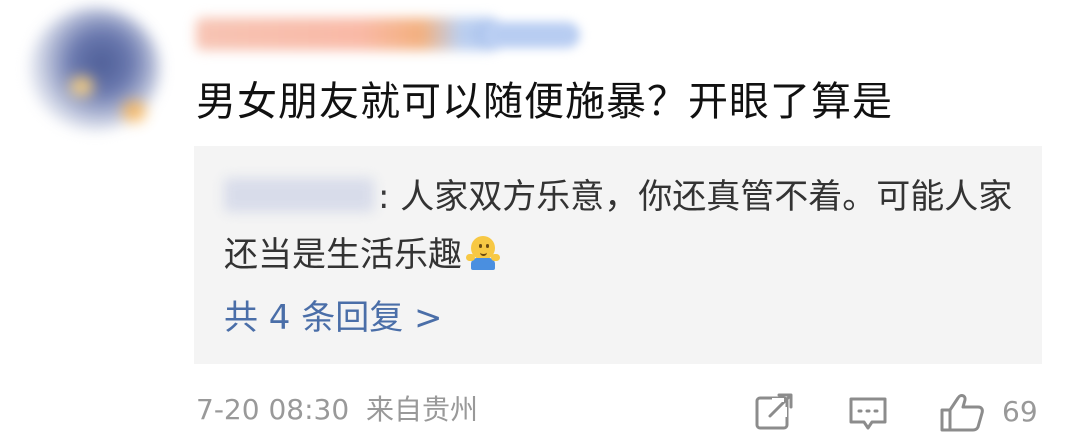 The image size is (1080, 442). Describe the element at coordinates (544, 102) in the screenshot. I see `comment-text: 男女朋友就可以随便施暴？开眼了算是` at that location.